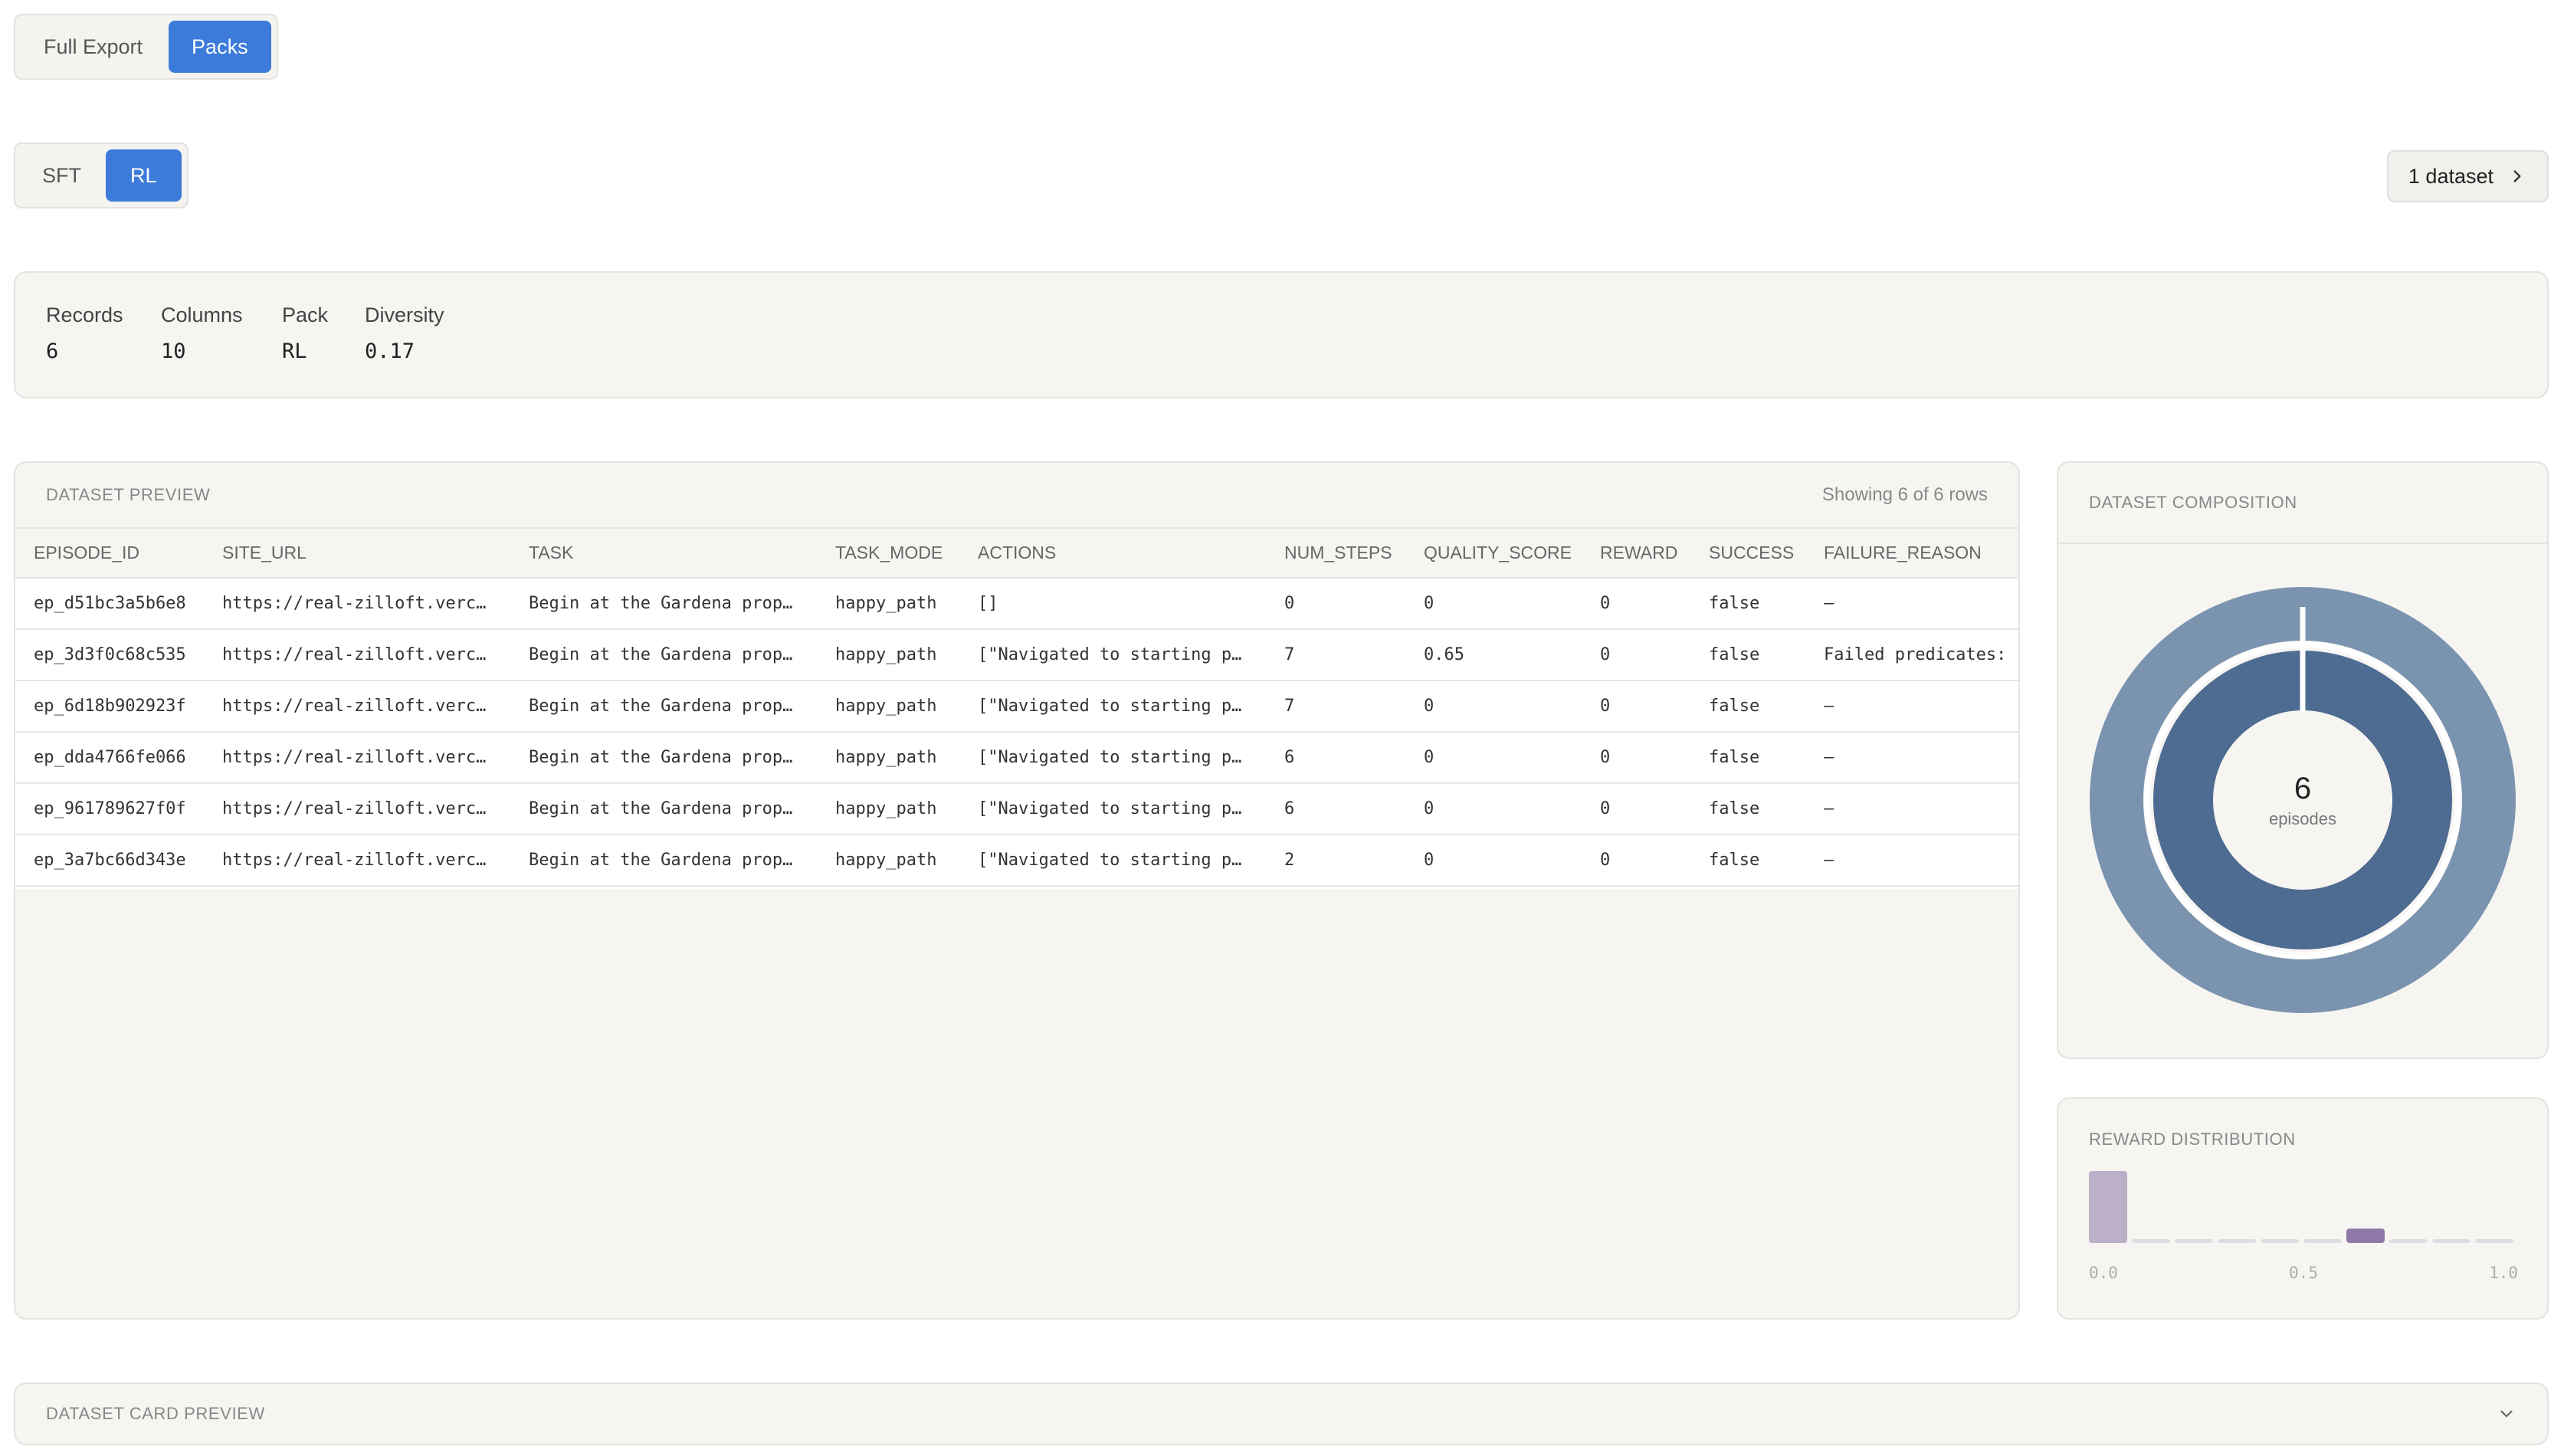 Image resolution: width=2564 pixels, height=1456 pixels. What do you see at coordinates (1335, 758) in the screenshot?
I see `table-cell: 6` at bounding box center [1335, 758].